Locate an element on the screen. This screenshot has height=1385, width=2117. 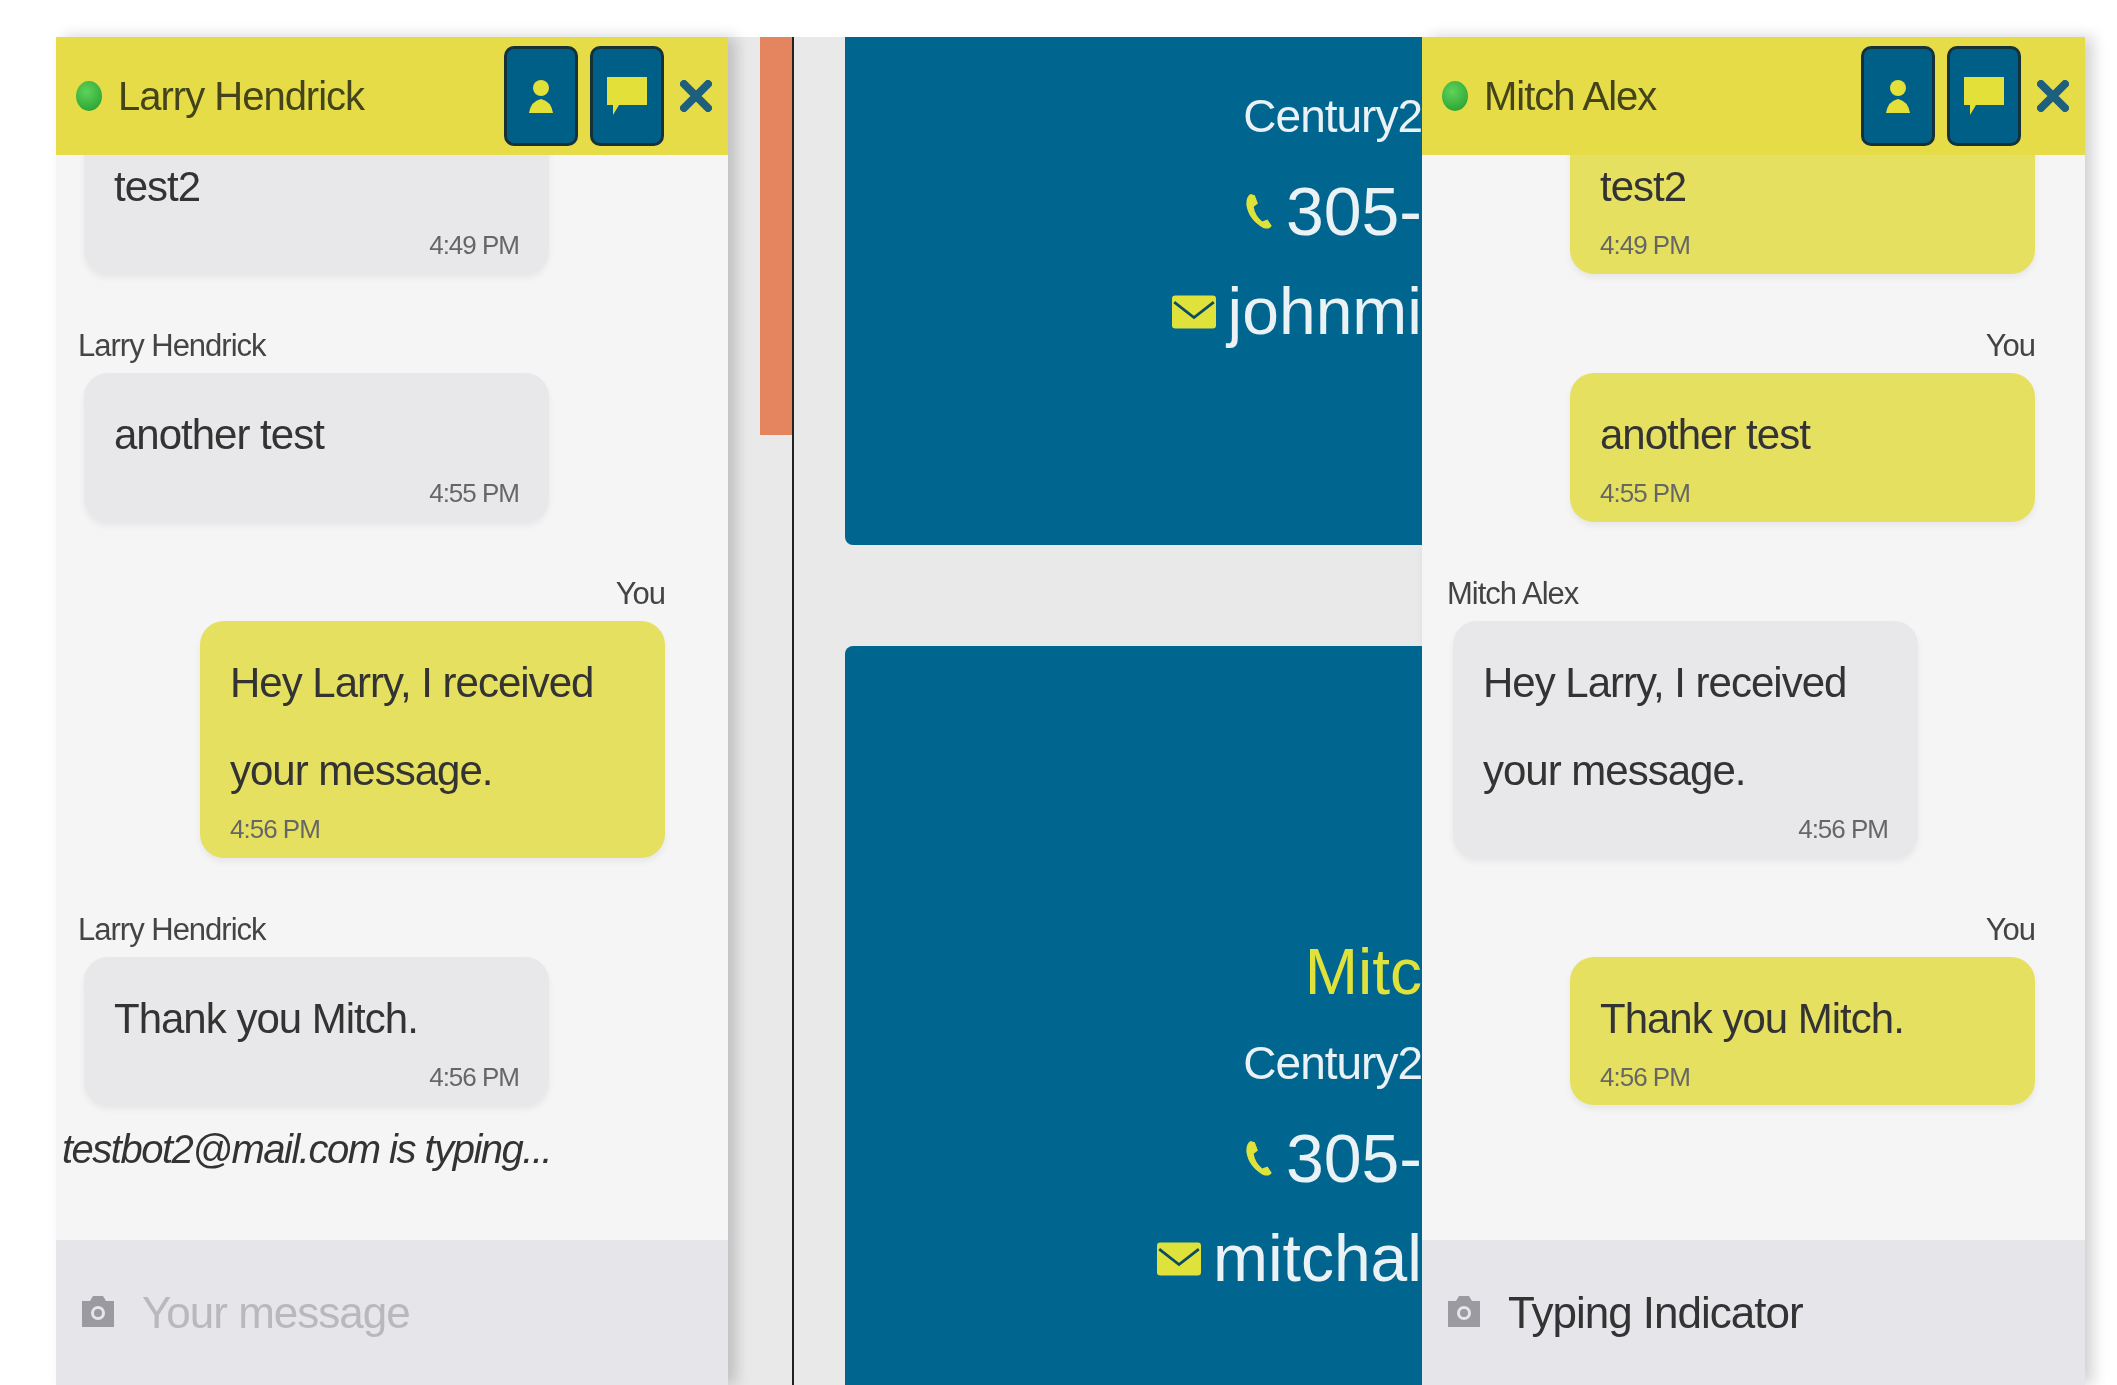
contact-name: Mitch Alex is located at coordinates (1570, 96).